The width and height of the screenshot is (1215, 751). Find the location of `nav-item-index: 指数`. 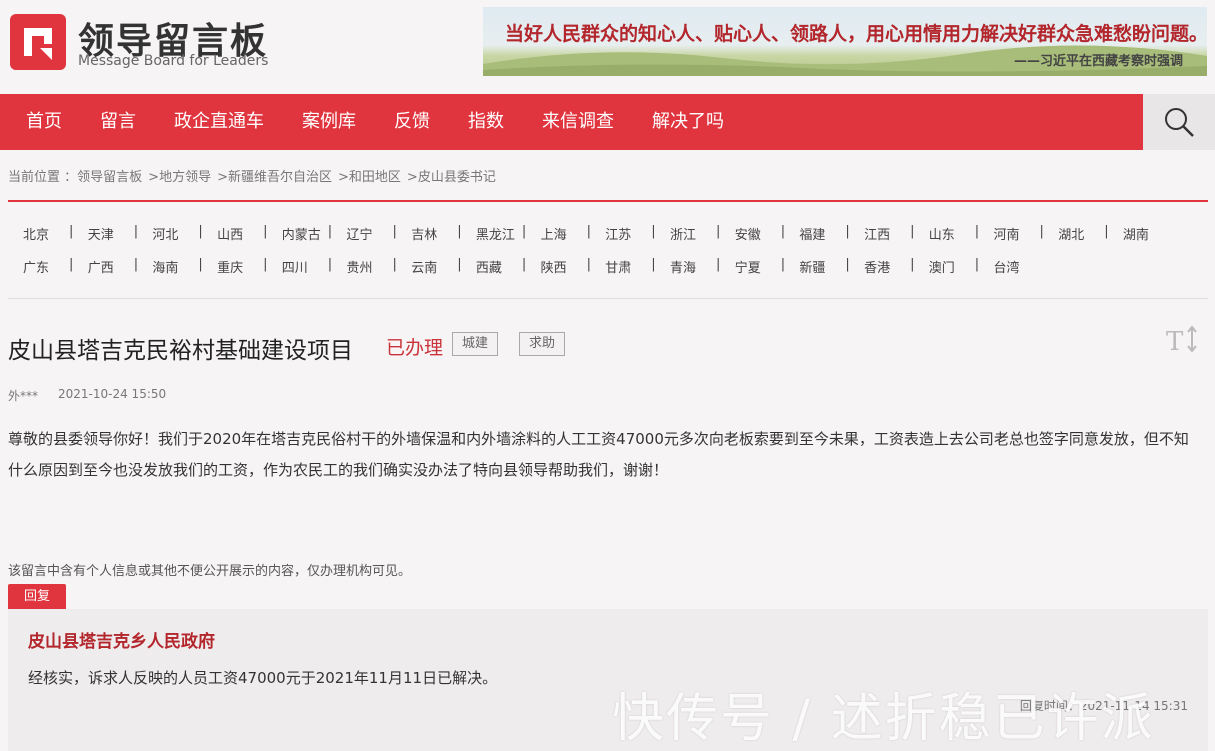

nav-item-index: 指数 is located at coordinates (486, 122).